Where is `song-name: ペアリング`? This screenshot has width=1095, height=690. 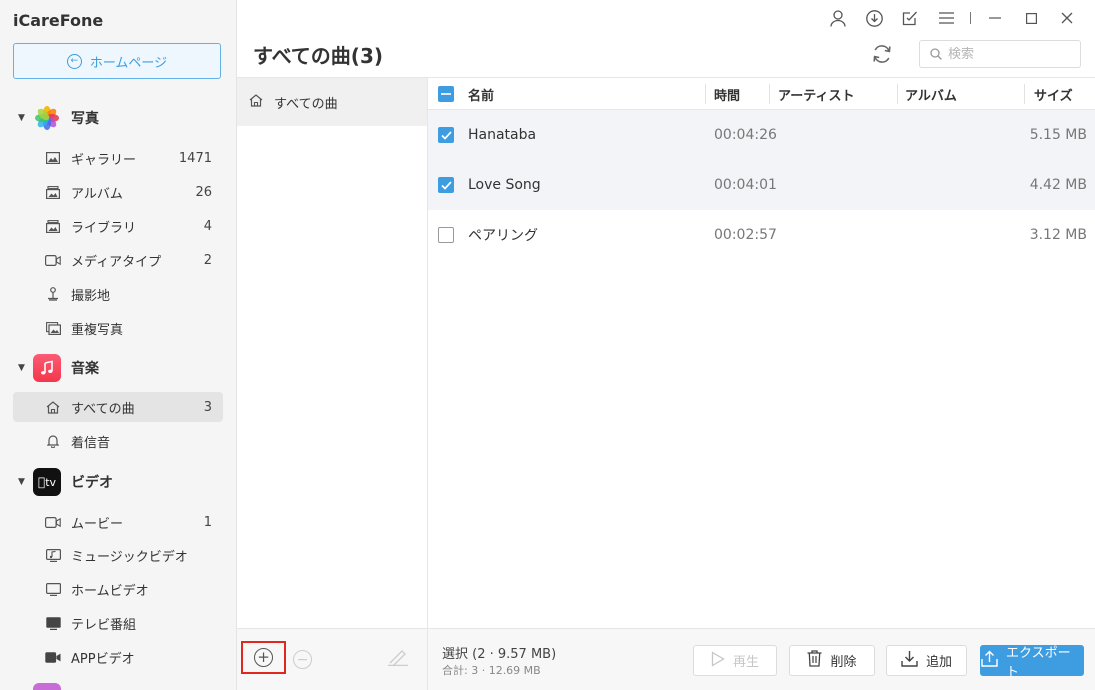 song-name: ペアリング is located at coordinates (503, 236).